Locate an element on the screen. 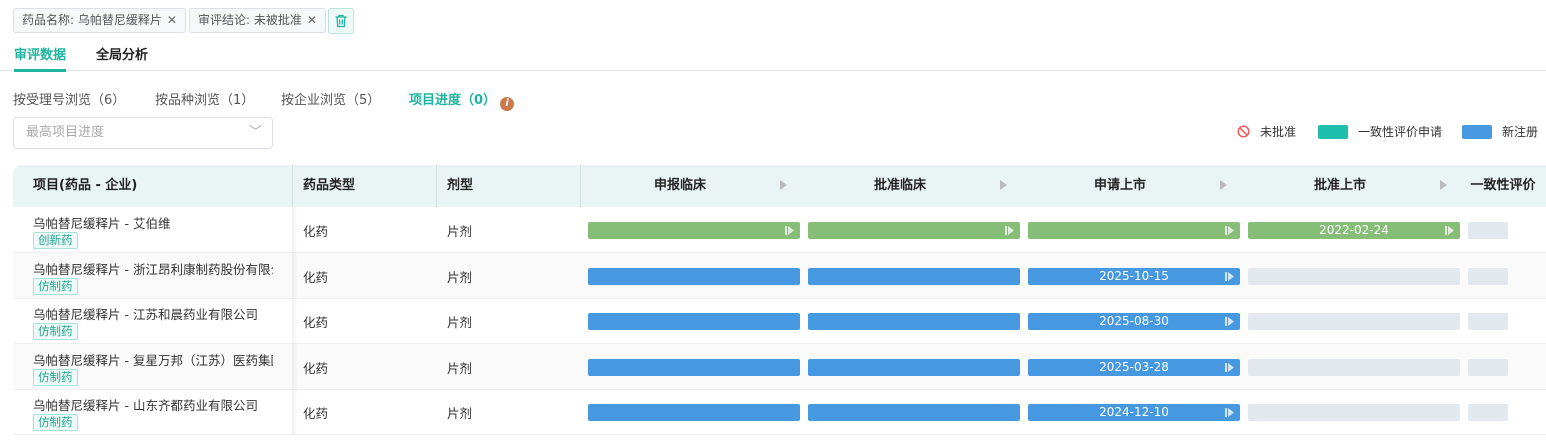  subtab-by-company: 按企业浏览（5） is located at coordinates (330, 98).